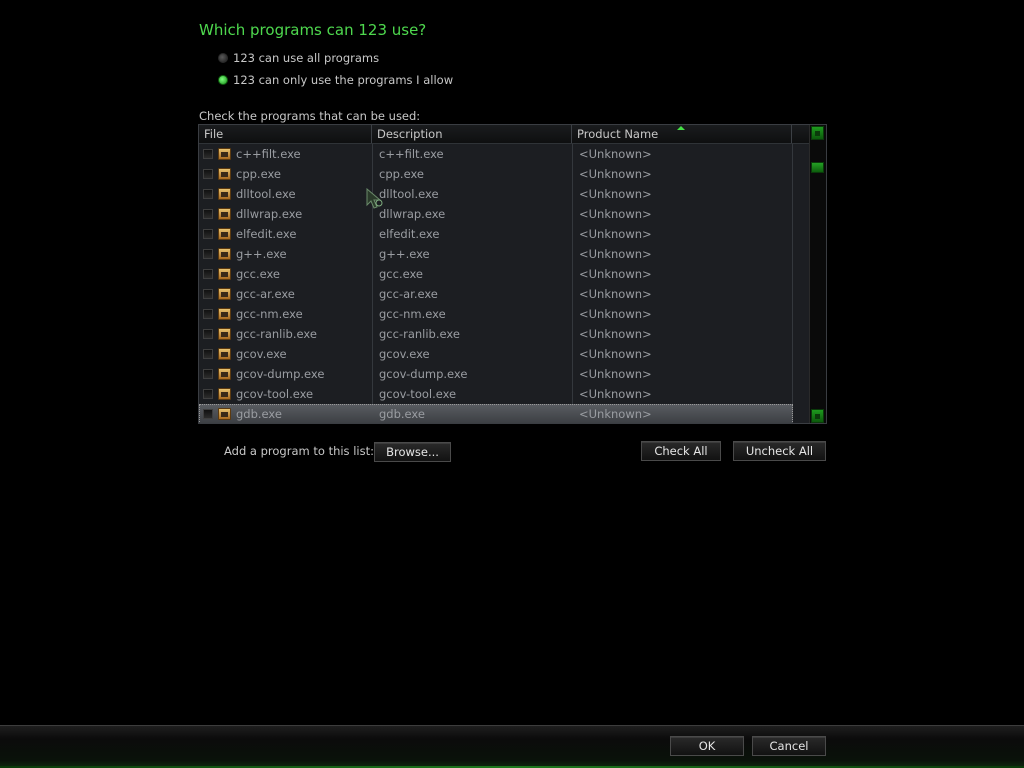 The width and height of the screenshot is (1024, 768). What do you see at coordinates (681, 451) in the screenshot?
I see `check-all-button: Check All` at bounding box center [681, 451].